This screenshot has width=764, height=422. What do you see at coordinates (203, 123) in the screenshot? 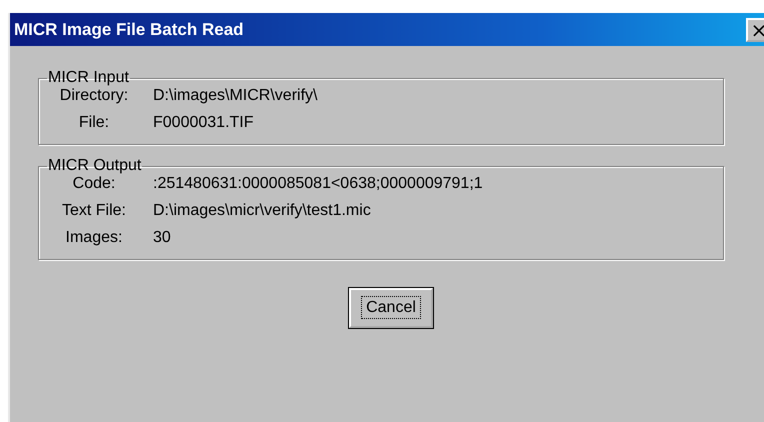
I see `field-value: F0000031.TIF` at bounding box center [203, 123].